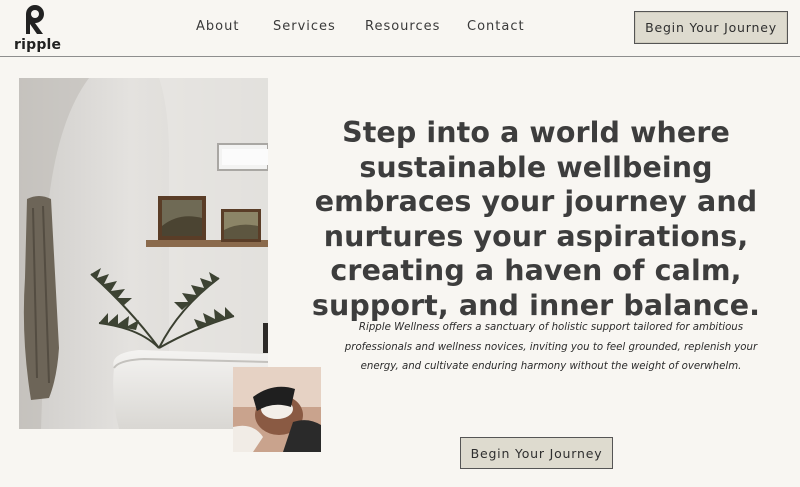 The image size is (800, 487). Describe the element at coordinates (38, 45) in the screenshot. I see `brand-name: ripple` at that location.